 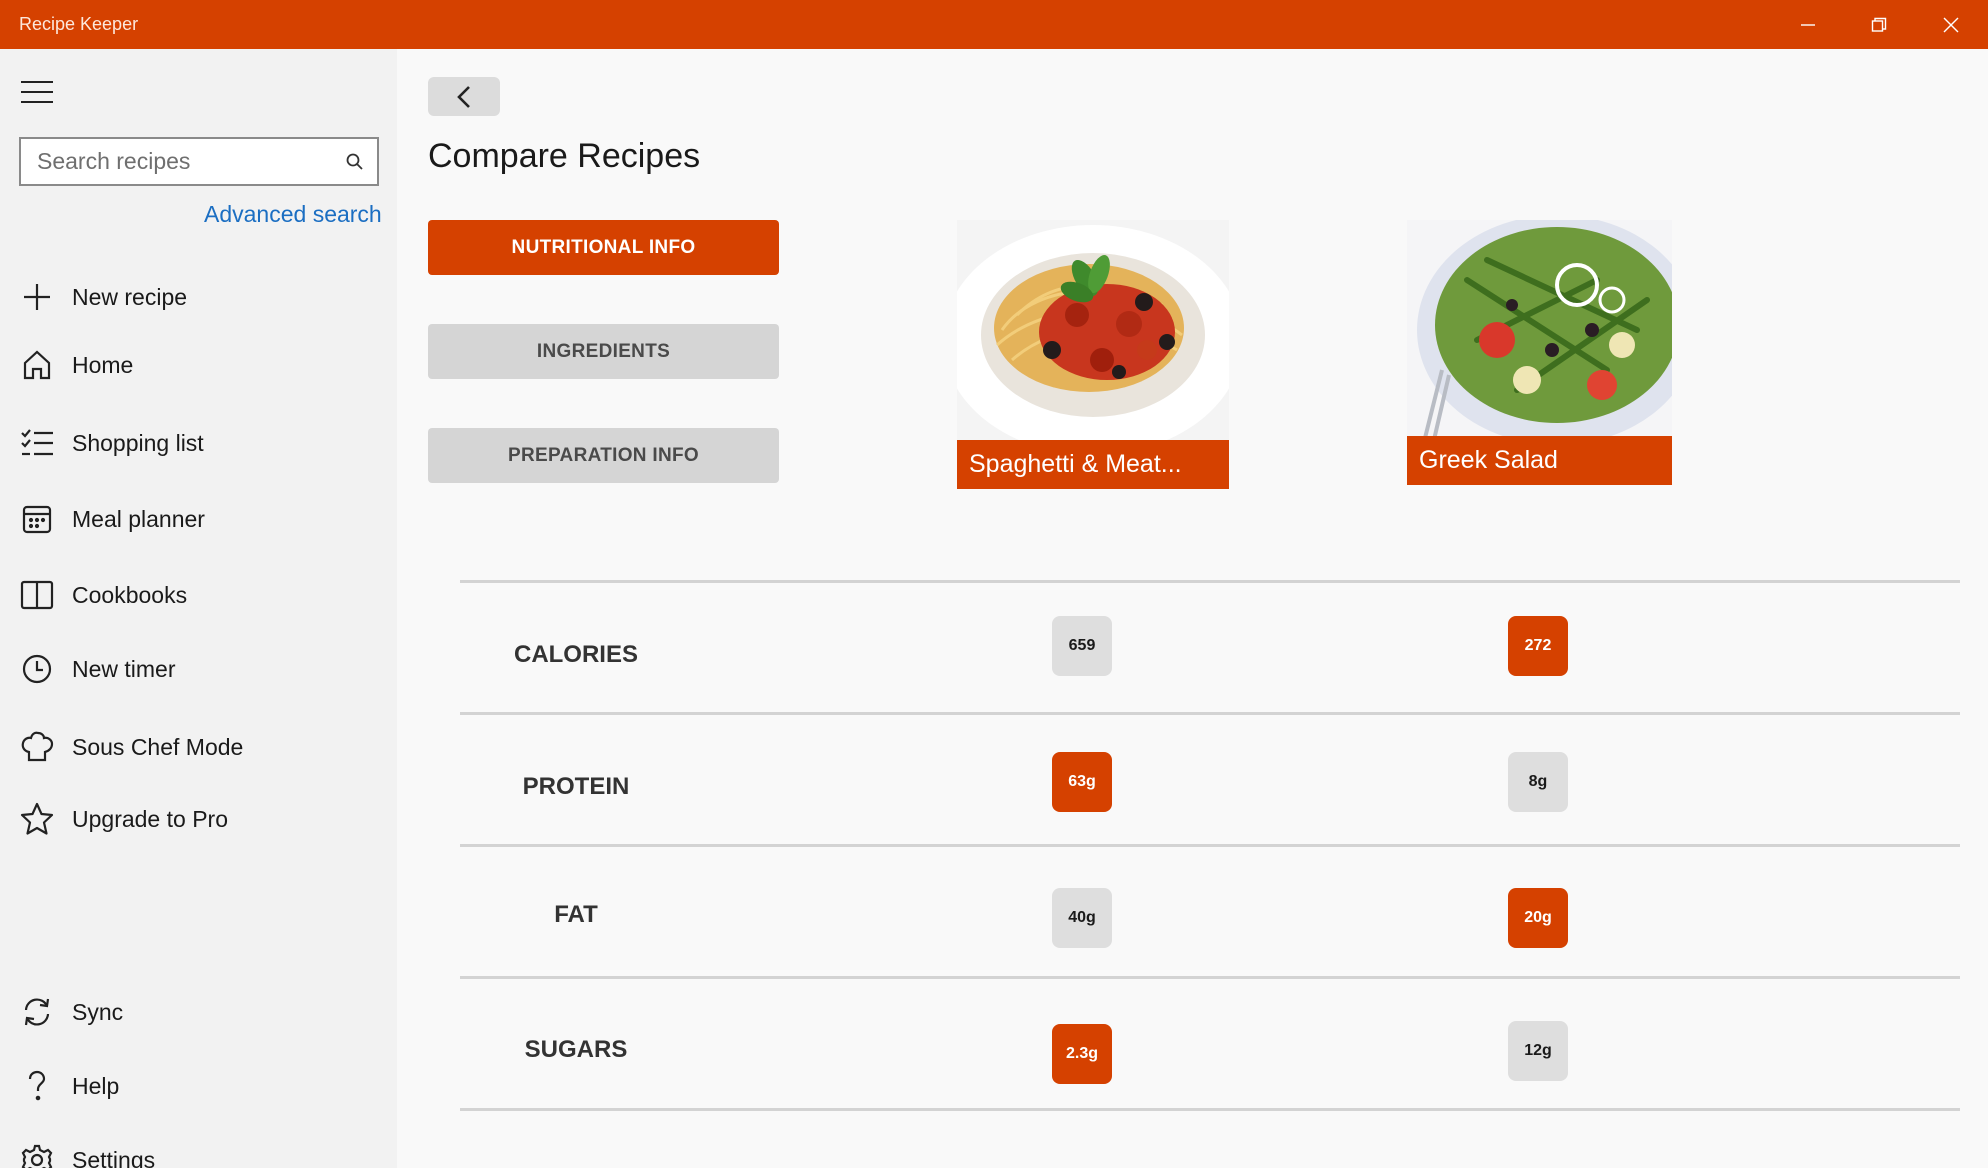 What do you see at coordinates (1538, 782) in the screenshot?
I see `value-badge: 8g` at bounding box center [1538, 782].